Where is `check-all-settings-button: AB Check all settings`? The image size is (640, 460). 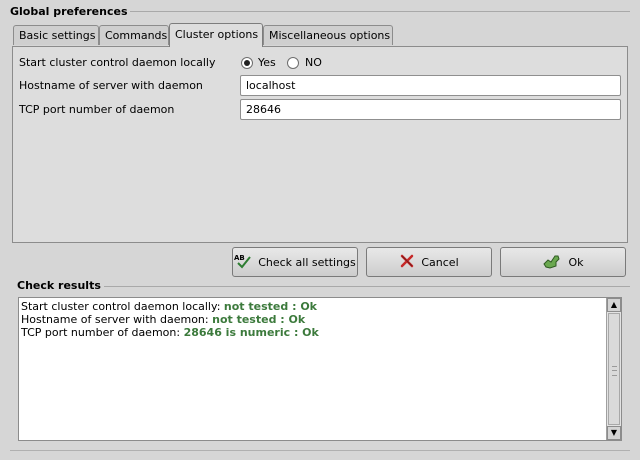
check-all-settings-button: AB Check all settings is located at coordinates (295, 262).